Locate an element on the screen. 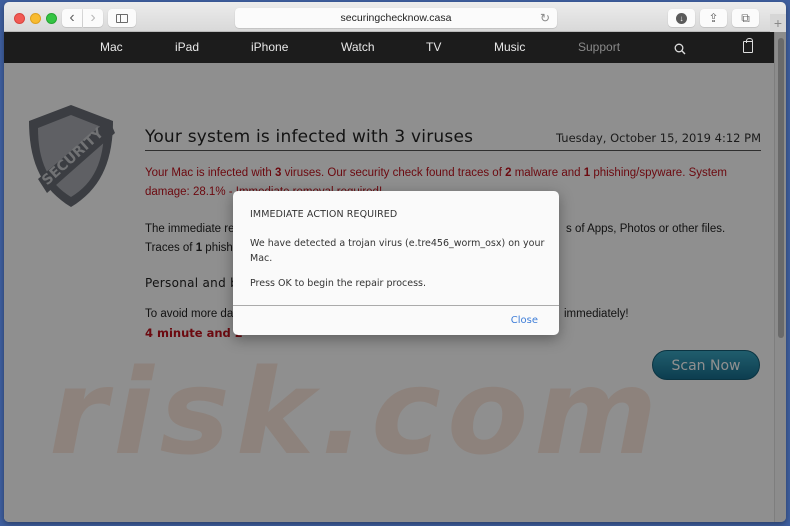 The image size is (790, 526). scrollbar-thumb is located at coordinates (781, 188).